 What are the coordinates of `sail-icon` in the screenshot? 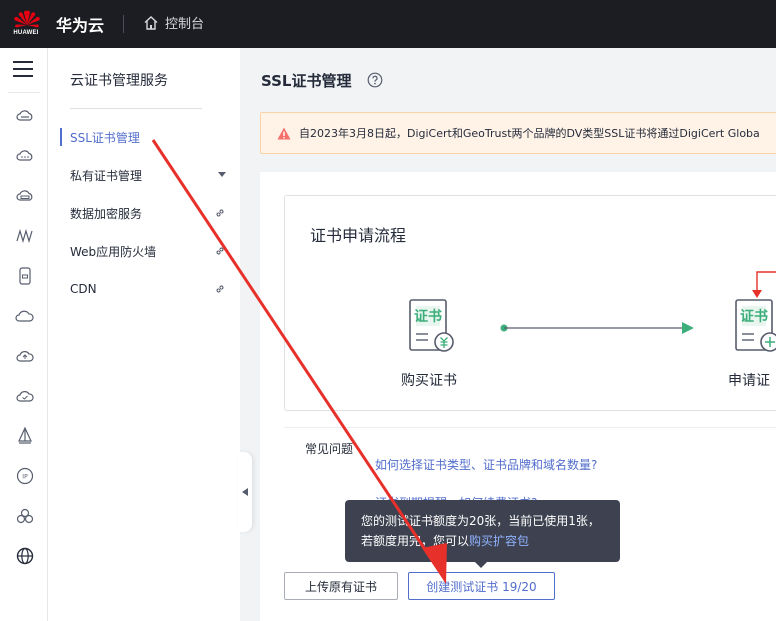 It's located at (25, 436).